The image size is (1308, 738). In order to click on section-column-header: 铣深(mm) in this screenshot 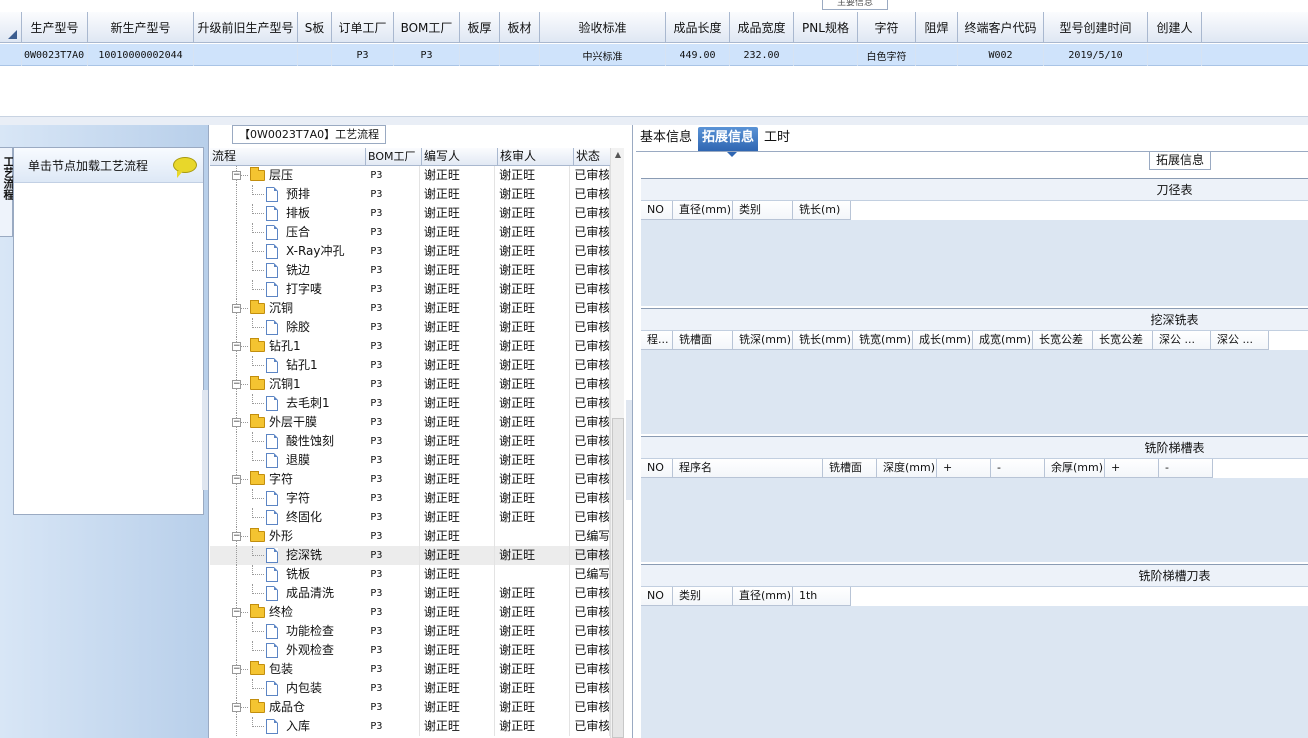, I will do `click(763, 340)`.